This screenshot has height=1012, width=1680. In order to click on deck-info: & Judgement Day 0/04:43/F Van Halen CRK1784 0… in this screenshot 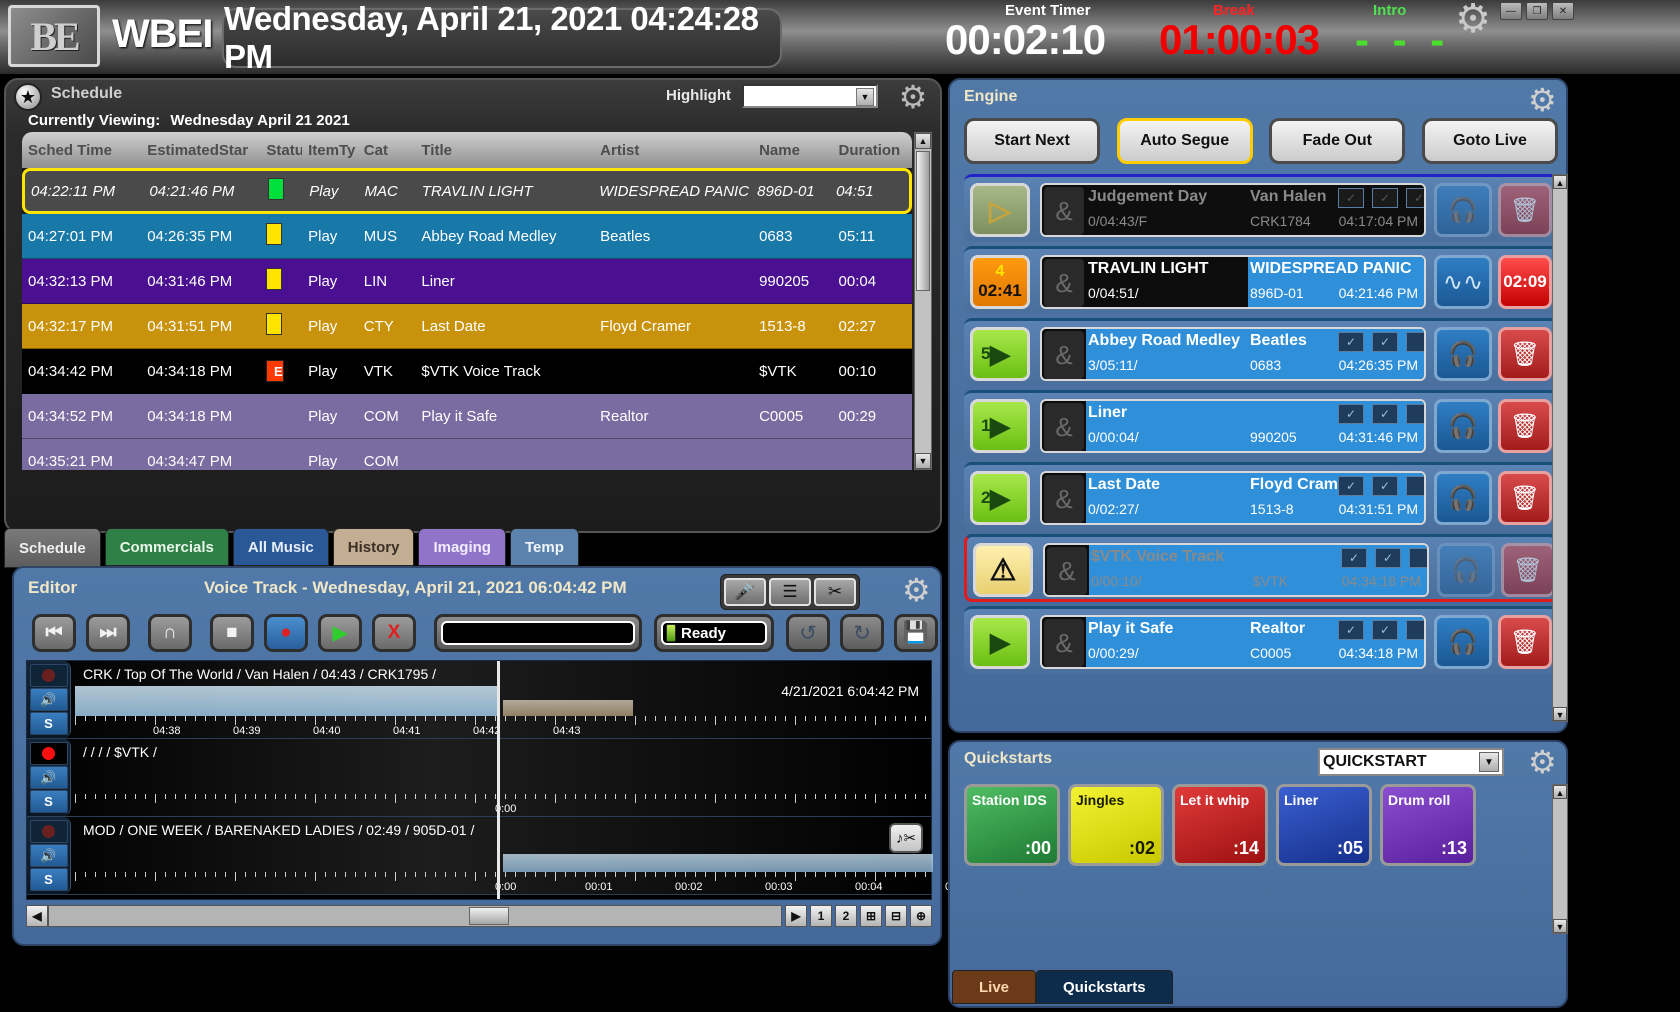, I will do `click(1233, 210)`.